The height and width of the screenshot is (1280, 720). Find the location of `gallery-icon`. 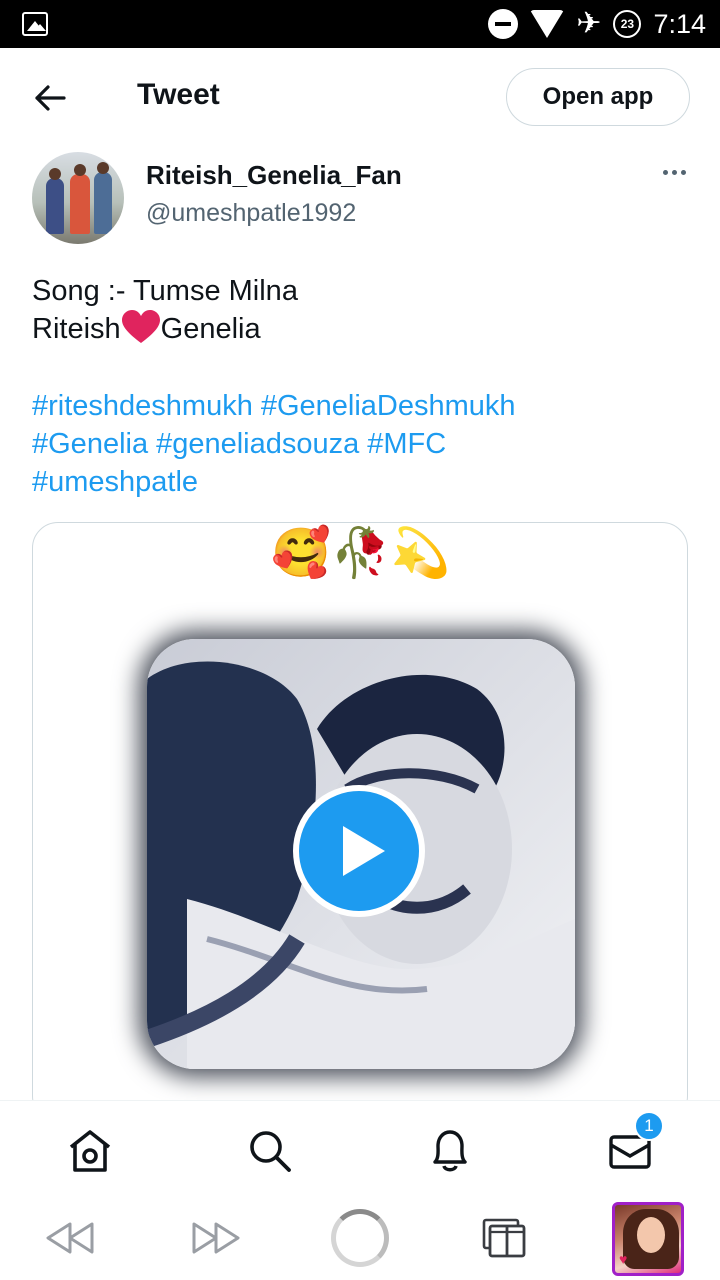

gallery-icon is located at coordinates (35, 24).